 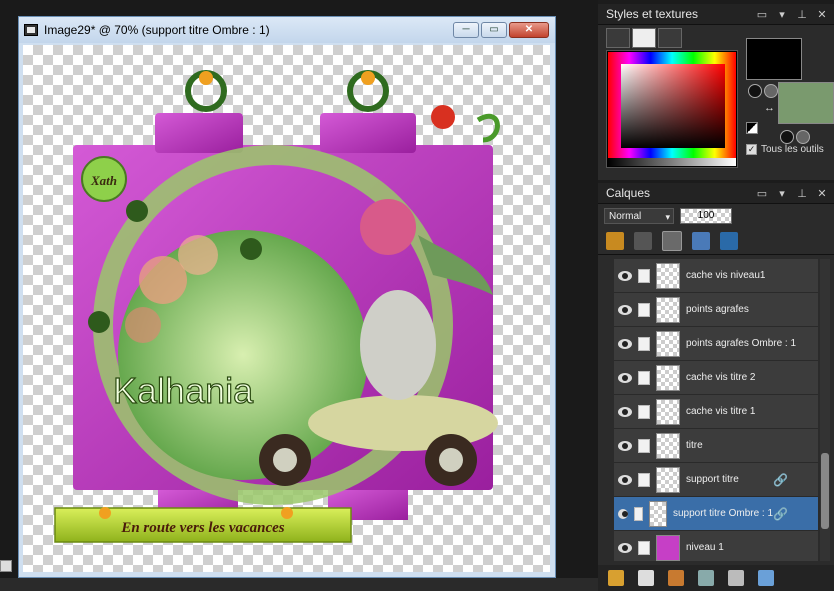 What do you see at coordinates (694, 445) in the screenshot?
I see `layer-name: titre` at bounding box center [694, 445].